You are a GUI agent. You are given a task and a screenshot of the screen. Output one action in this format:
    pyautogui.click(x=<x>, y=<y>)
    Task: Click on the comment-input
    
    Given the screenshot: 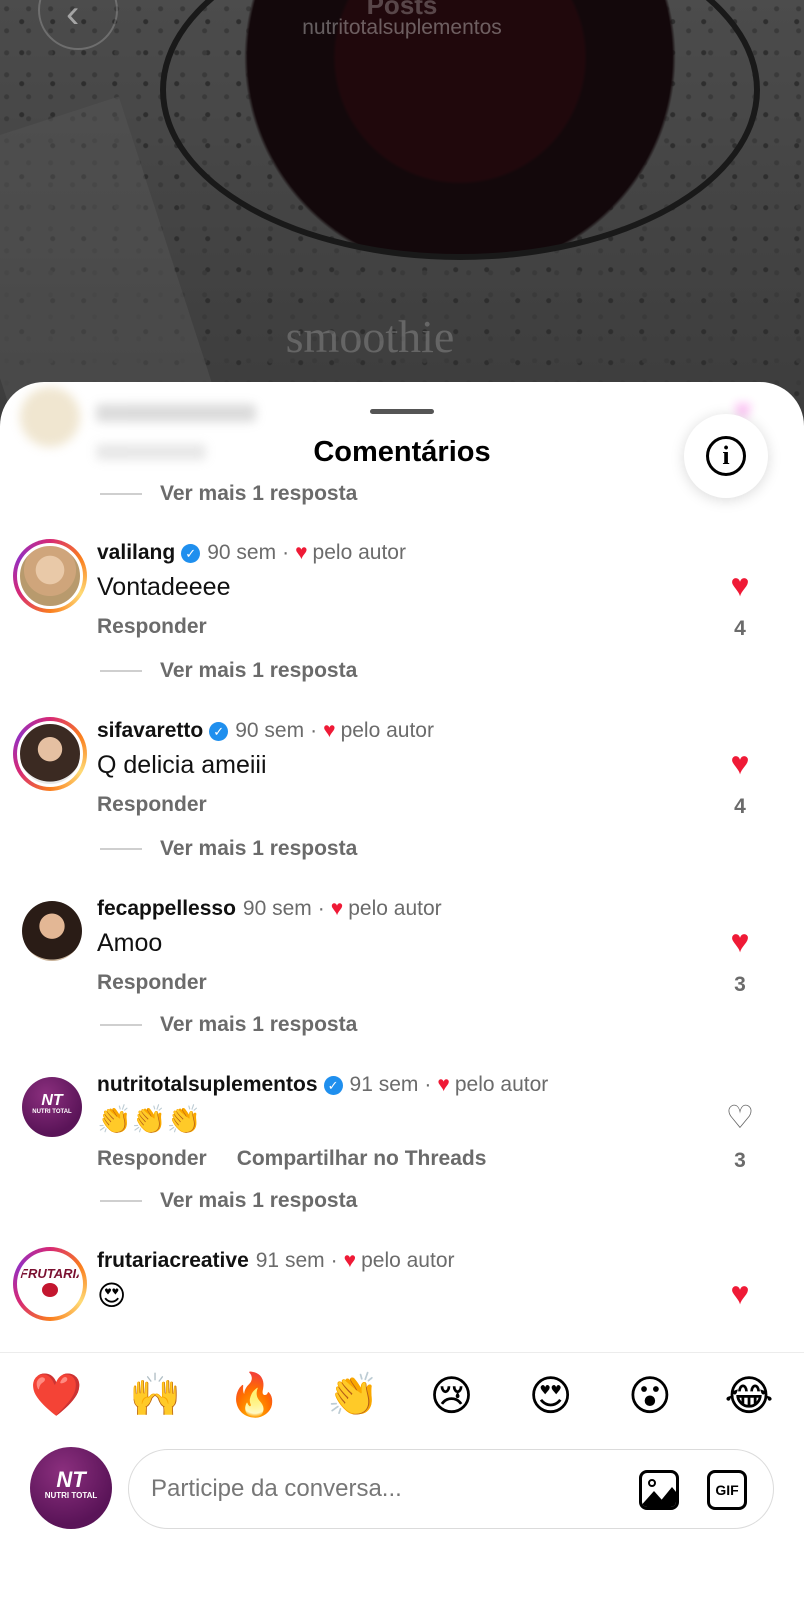 What is the action you would take?
    pyautogui.click(x=371, y=1489)
    